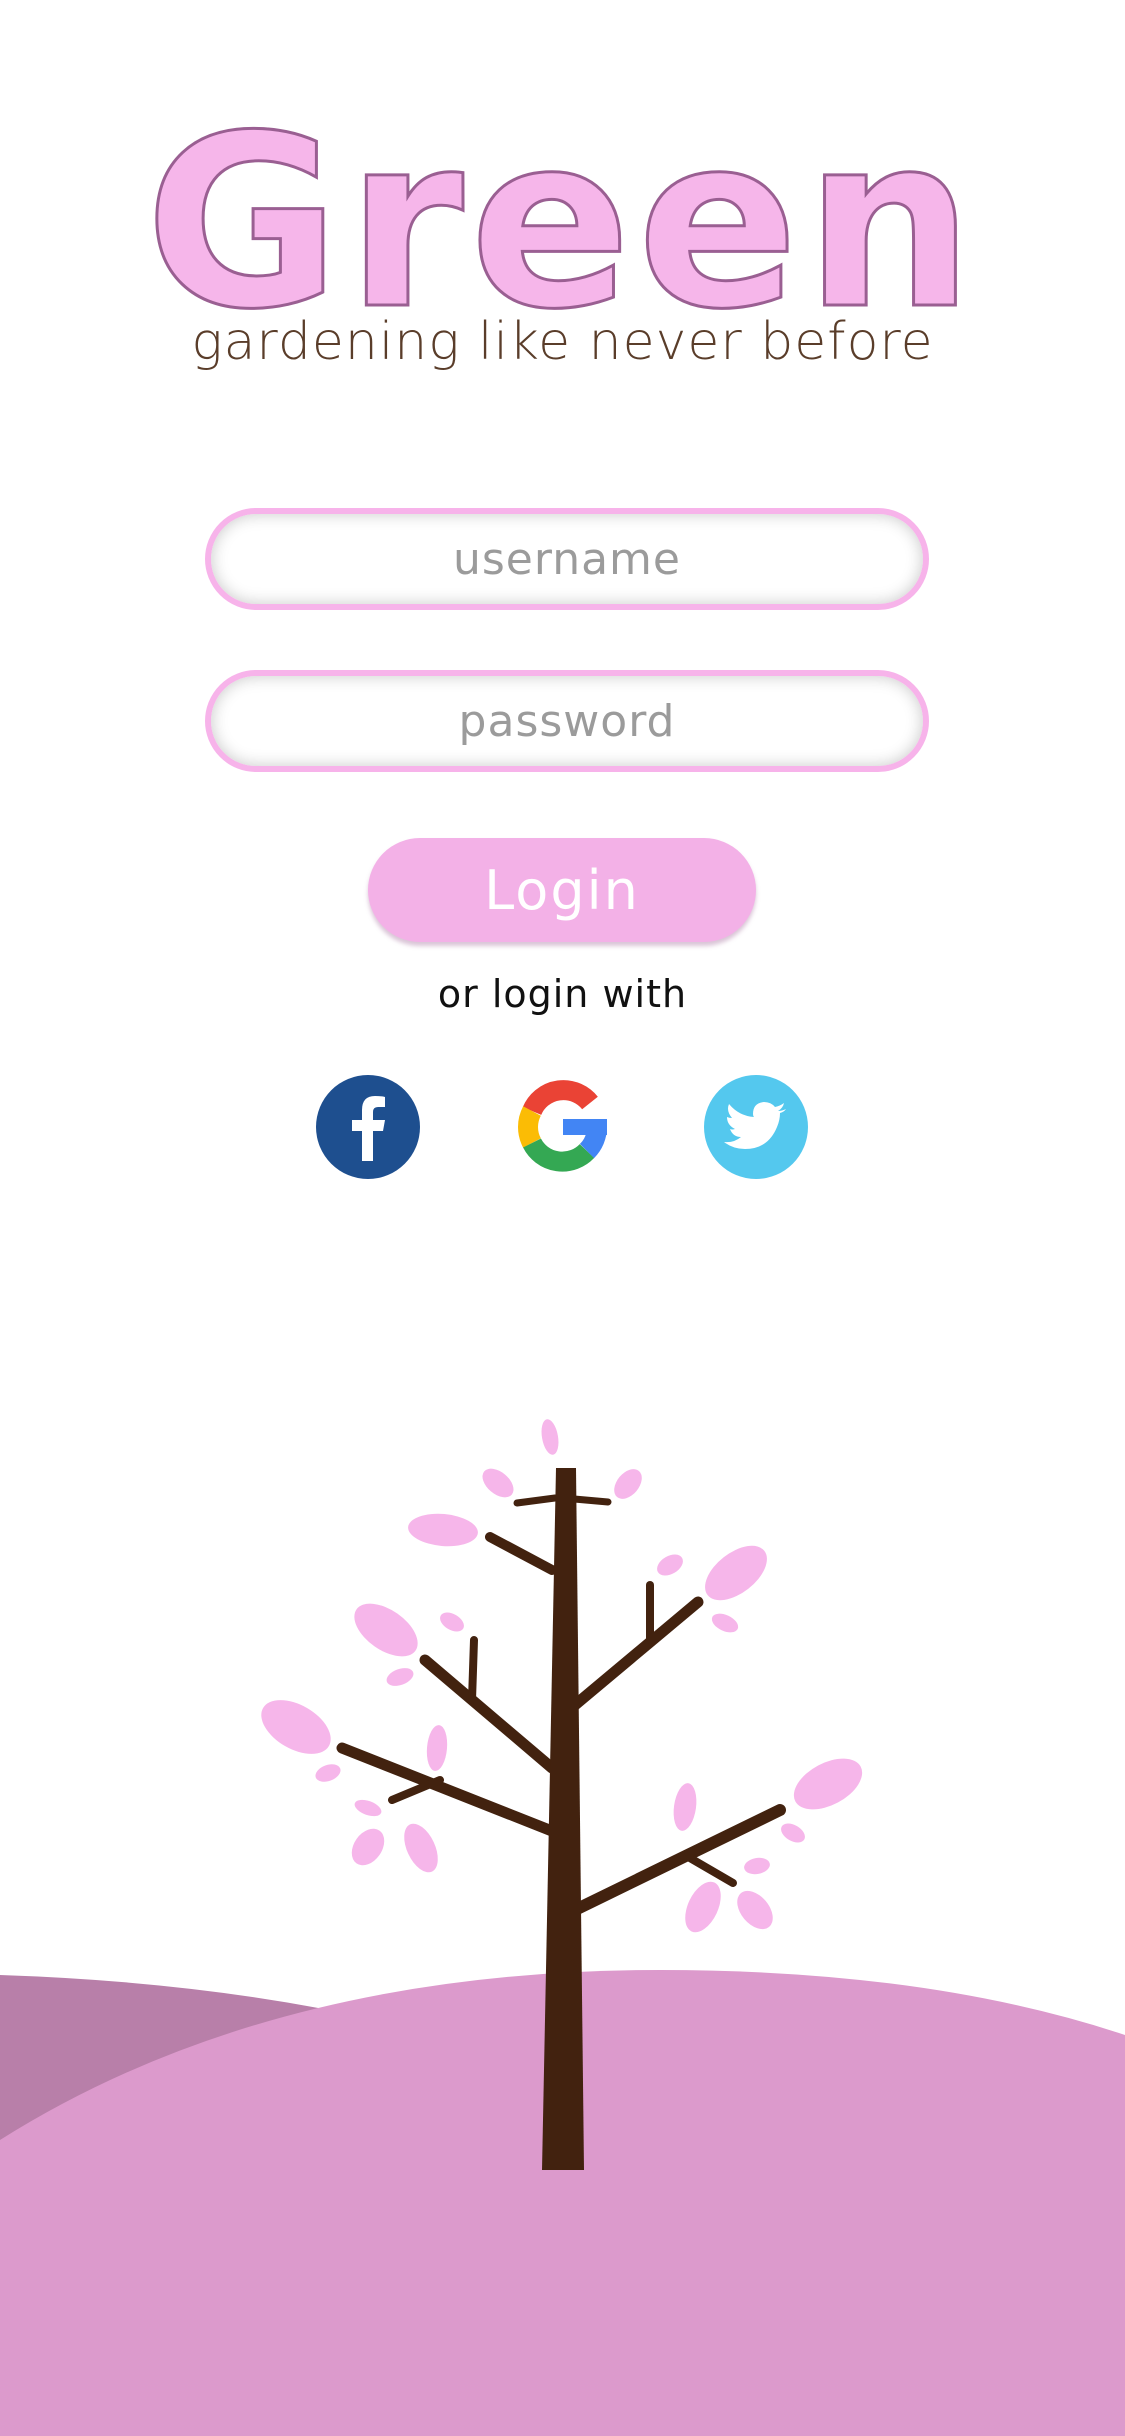  I want to click on google-icon, so click(563, 1127).